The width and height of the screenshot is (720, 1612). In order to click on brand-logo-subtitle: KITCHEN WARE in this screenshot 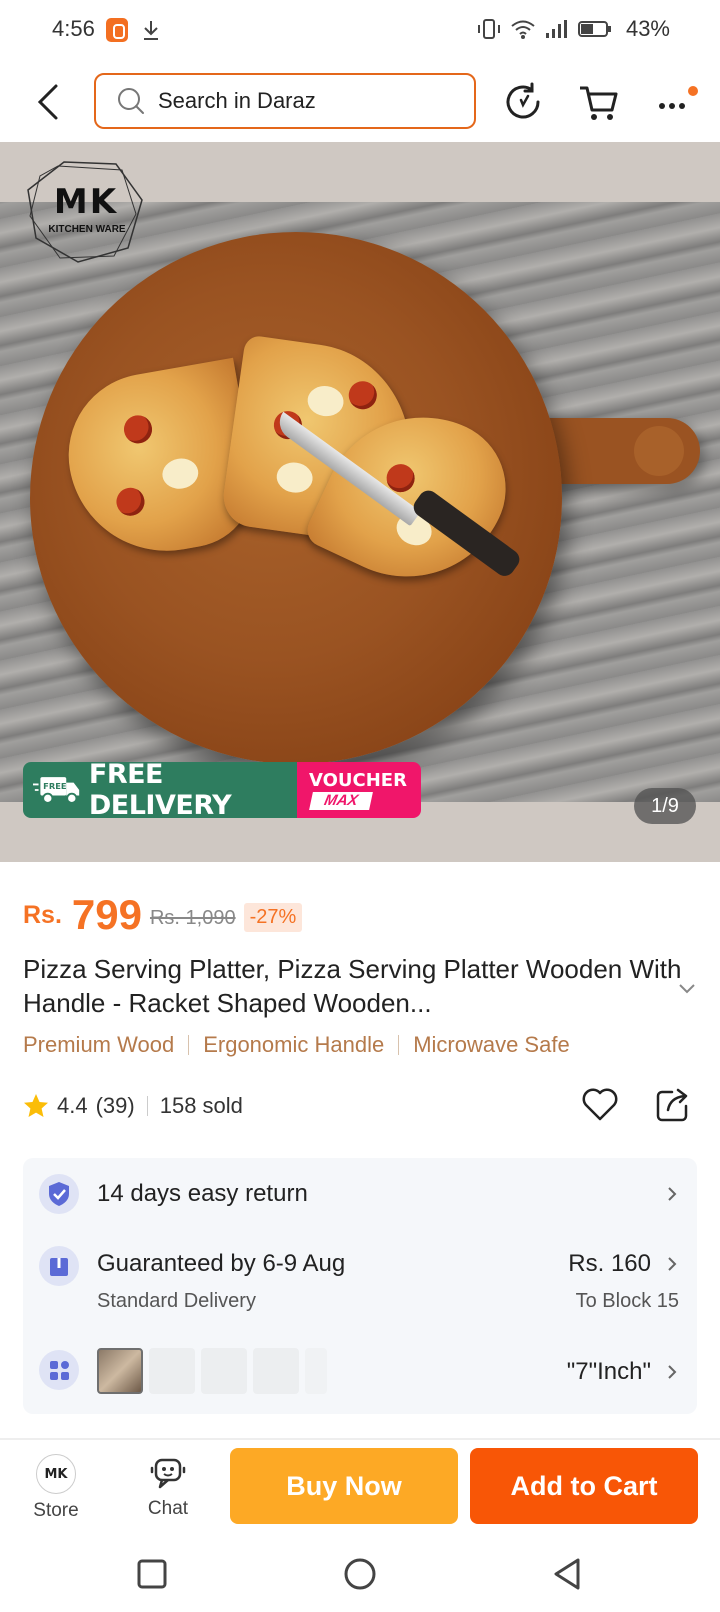, I will do `click(87, 229)`.